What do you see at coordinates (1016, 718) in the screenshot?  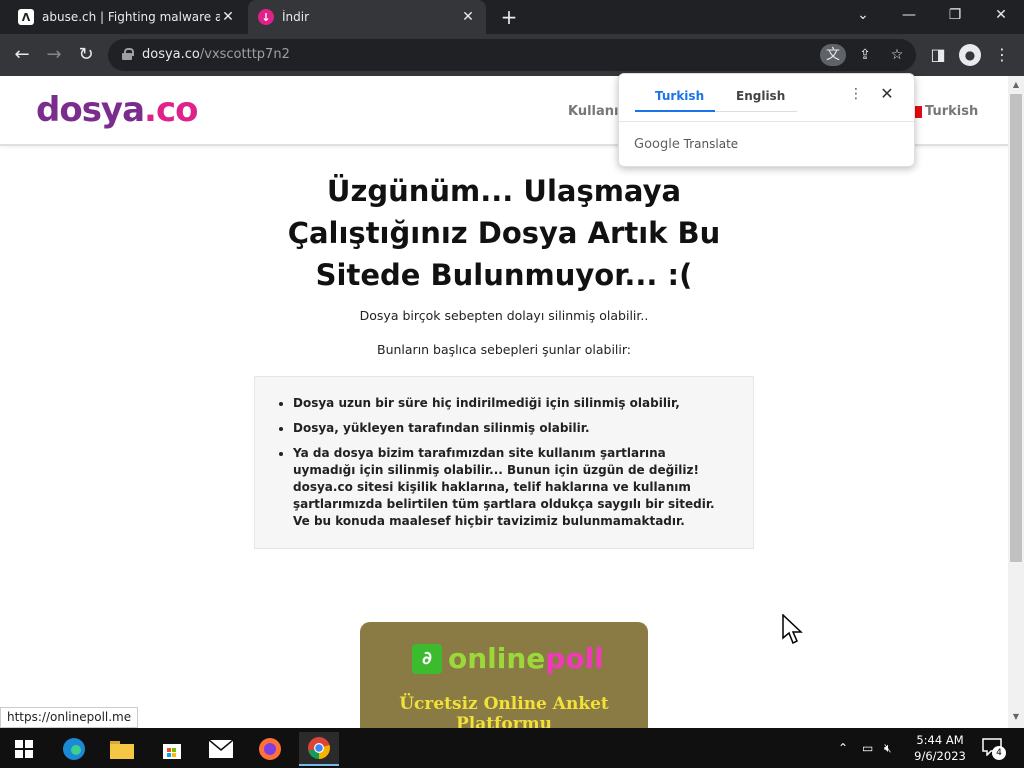 I see `scroll-down-arrow-icon: ▼` at bounding box center [1016, 718].